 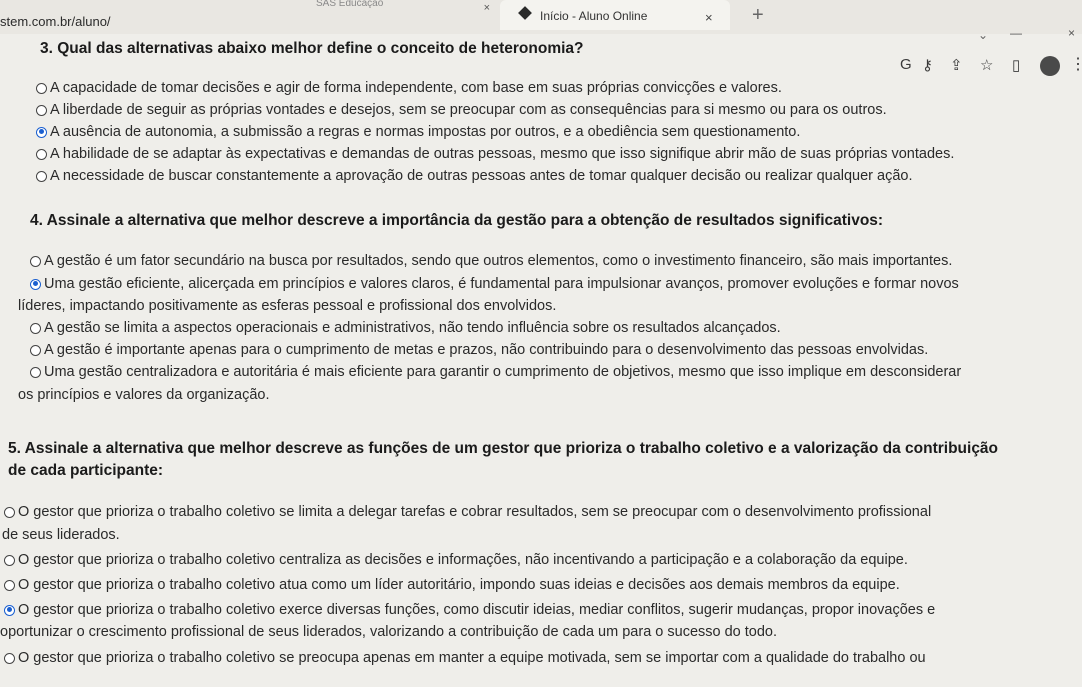 What do you see at coordinates (927, 65) in the screenshot?
I see `key-icon: ⚷` at bounding box center [927, 65].